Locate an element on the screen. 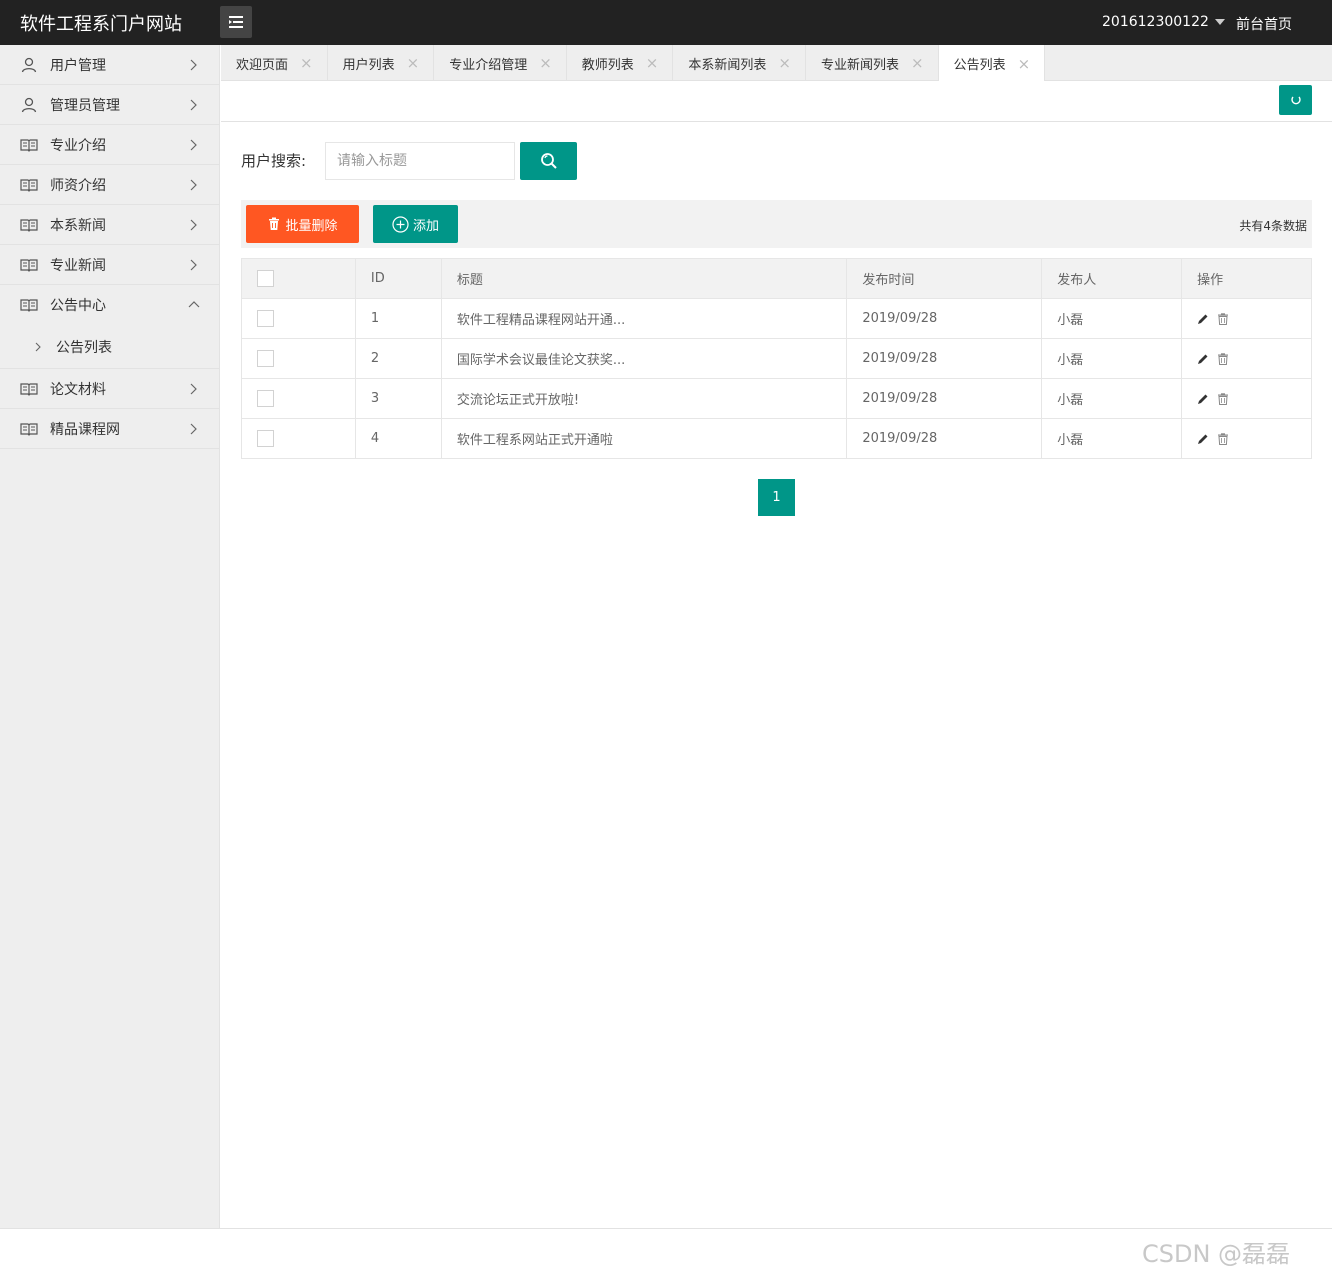  page-bottom-divider is located at coordinates (666, 1228).